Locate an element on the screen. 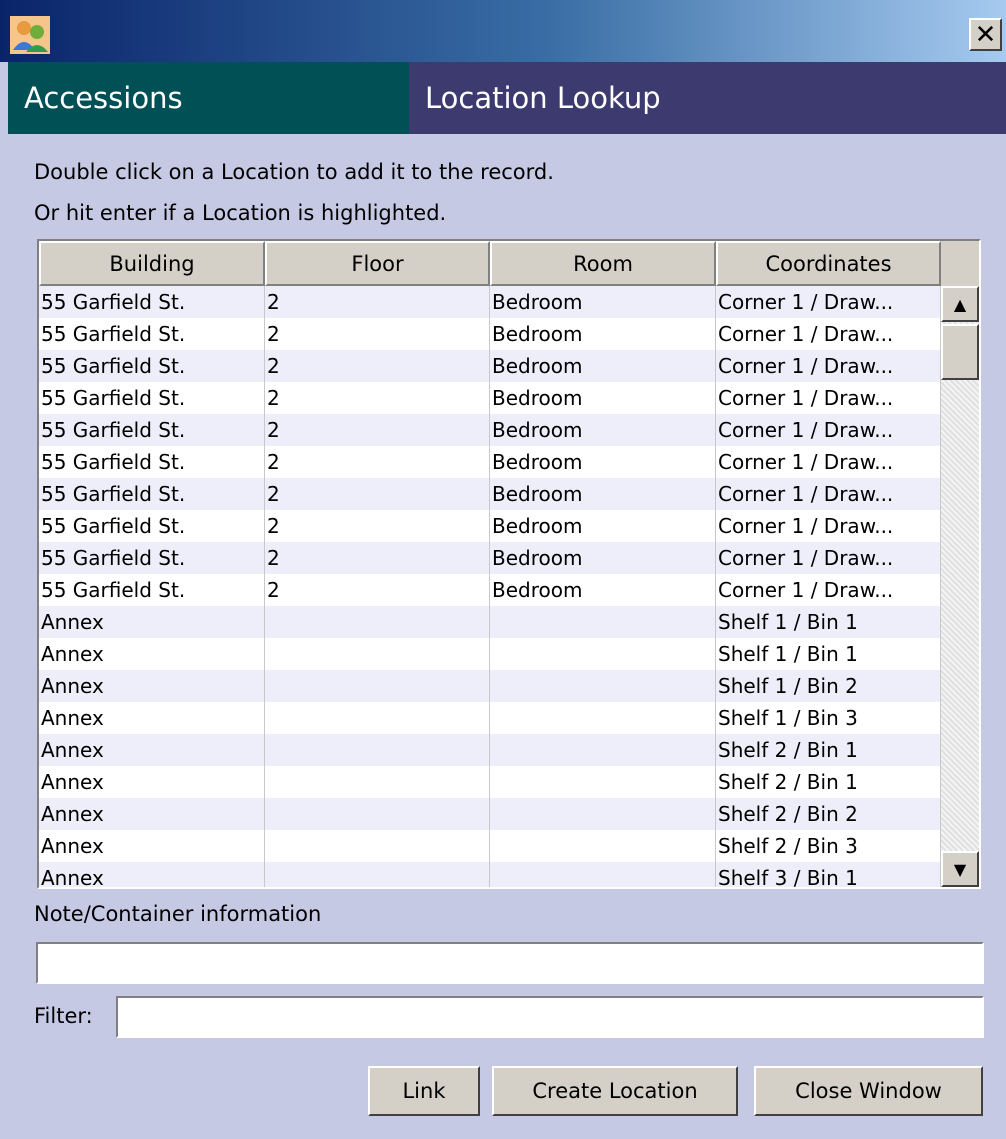 The width and height of the screenshot is (1006, 1139). table-row: Annex Shelf 2 / Bin 3 is located at coordinates (490, 846).